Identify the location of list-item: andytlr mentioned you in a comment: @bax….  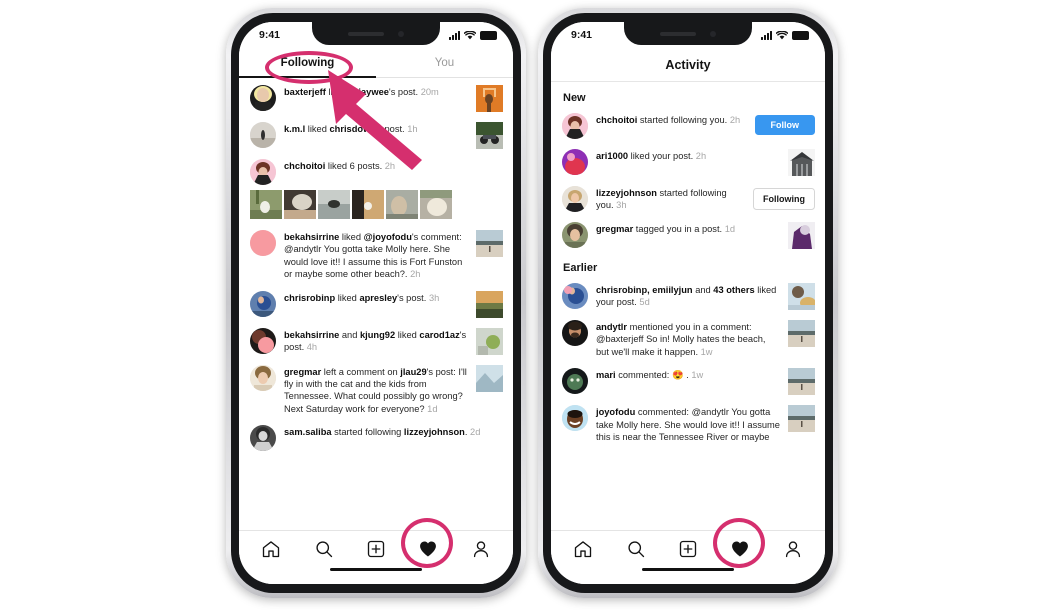
(688, 339).